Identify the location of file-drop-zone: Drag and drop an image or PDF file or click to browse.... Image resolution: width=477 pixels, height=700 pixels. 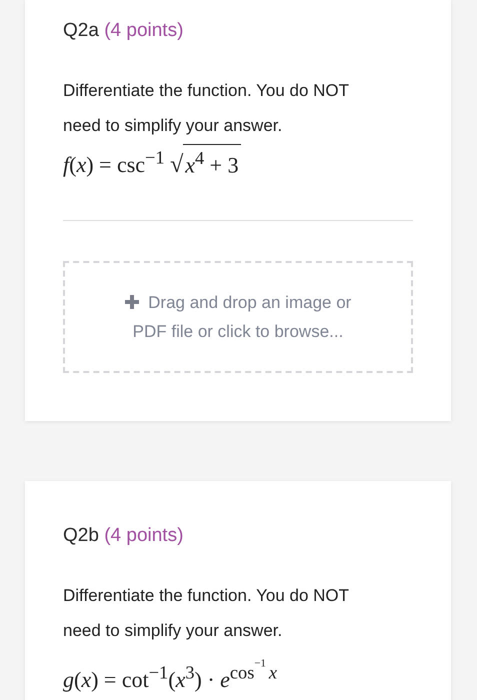
(238, 317).